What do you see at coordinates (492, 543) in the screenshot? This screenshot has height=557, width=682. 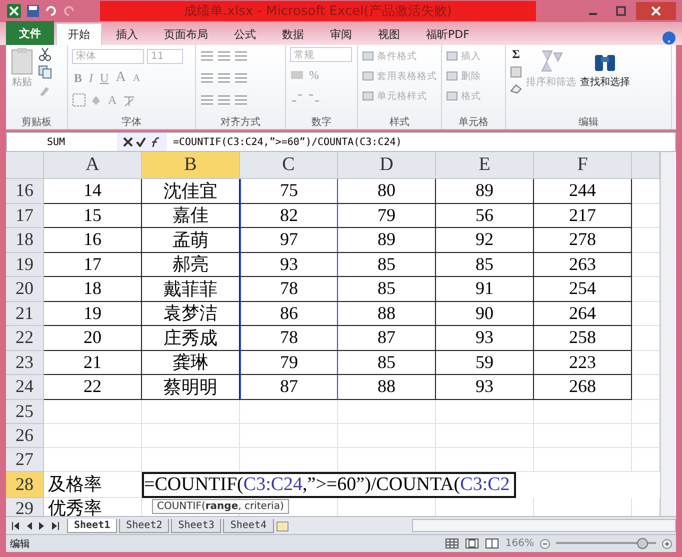 I see `page-break-icon` at bounding box center [492, 543].